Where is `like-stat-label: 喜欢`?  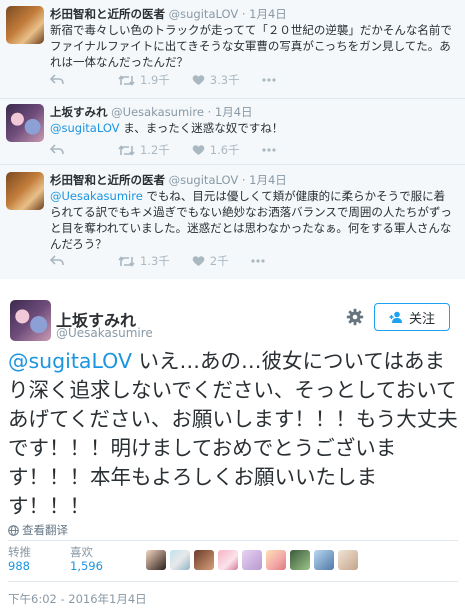
like-stat-label: 喜欢 is located at coordinates (81, 552).